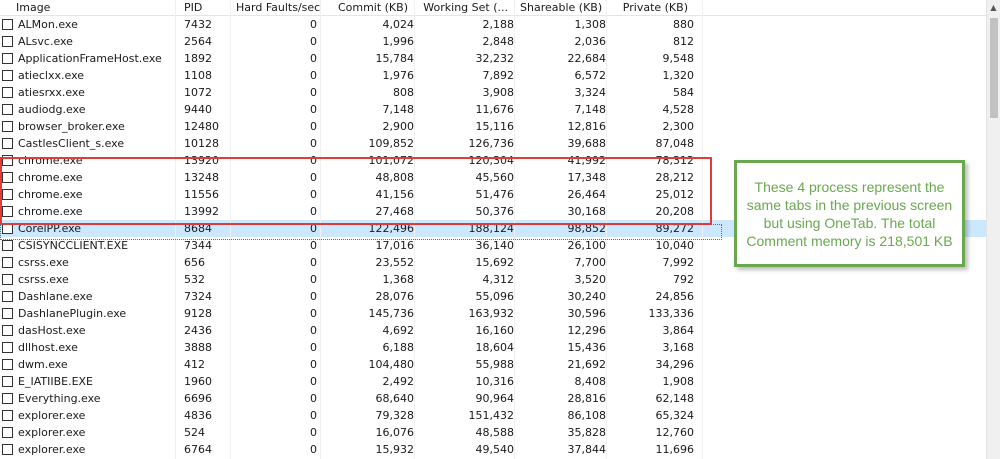 This screenshot has height=459, width=1000. I want to click on column-header-shareable: Shareable (KB), so click(560, 7).